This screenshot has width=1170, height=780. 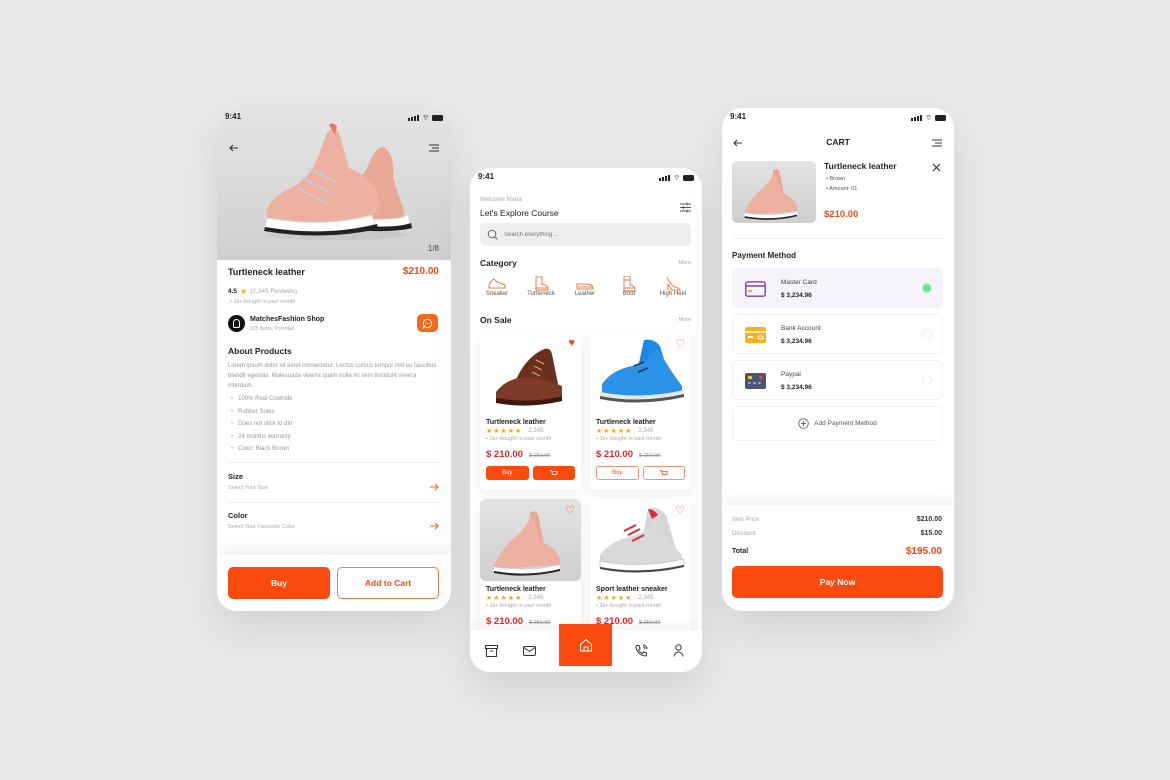 What do you see at coordinates (845, 423) in the screenshot?
I see `add-payment-label: Add Payment Method` at bounding box center [845, 423].